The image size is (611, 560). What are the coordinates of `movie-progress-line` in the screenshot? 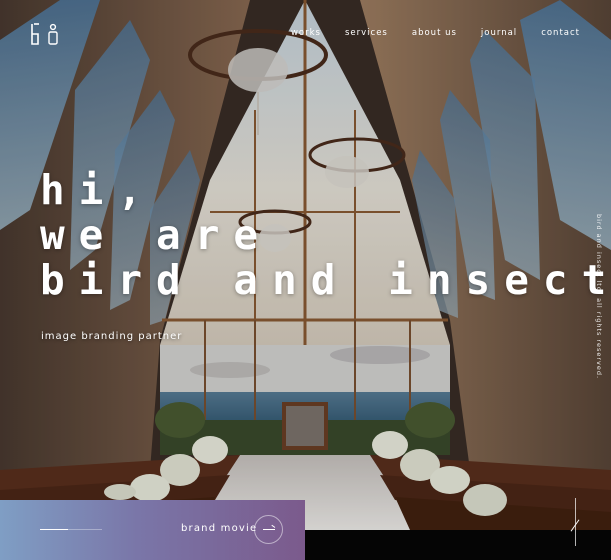 It's located at (71, 529).